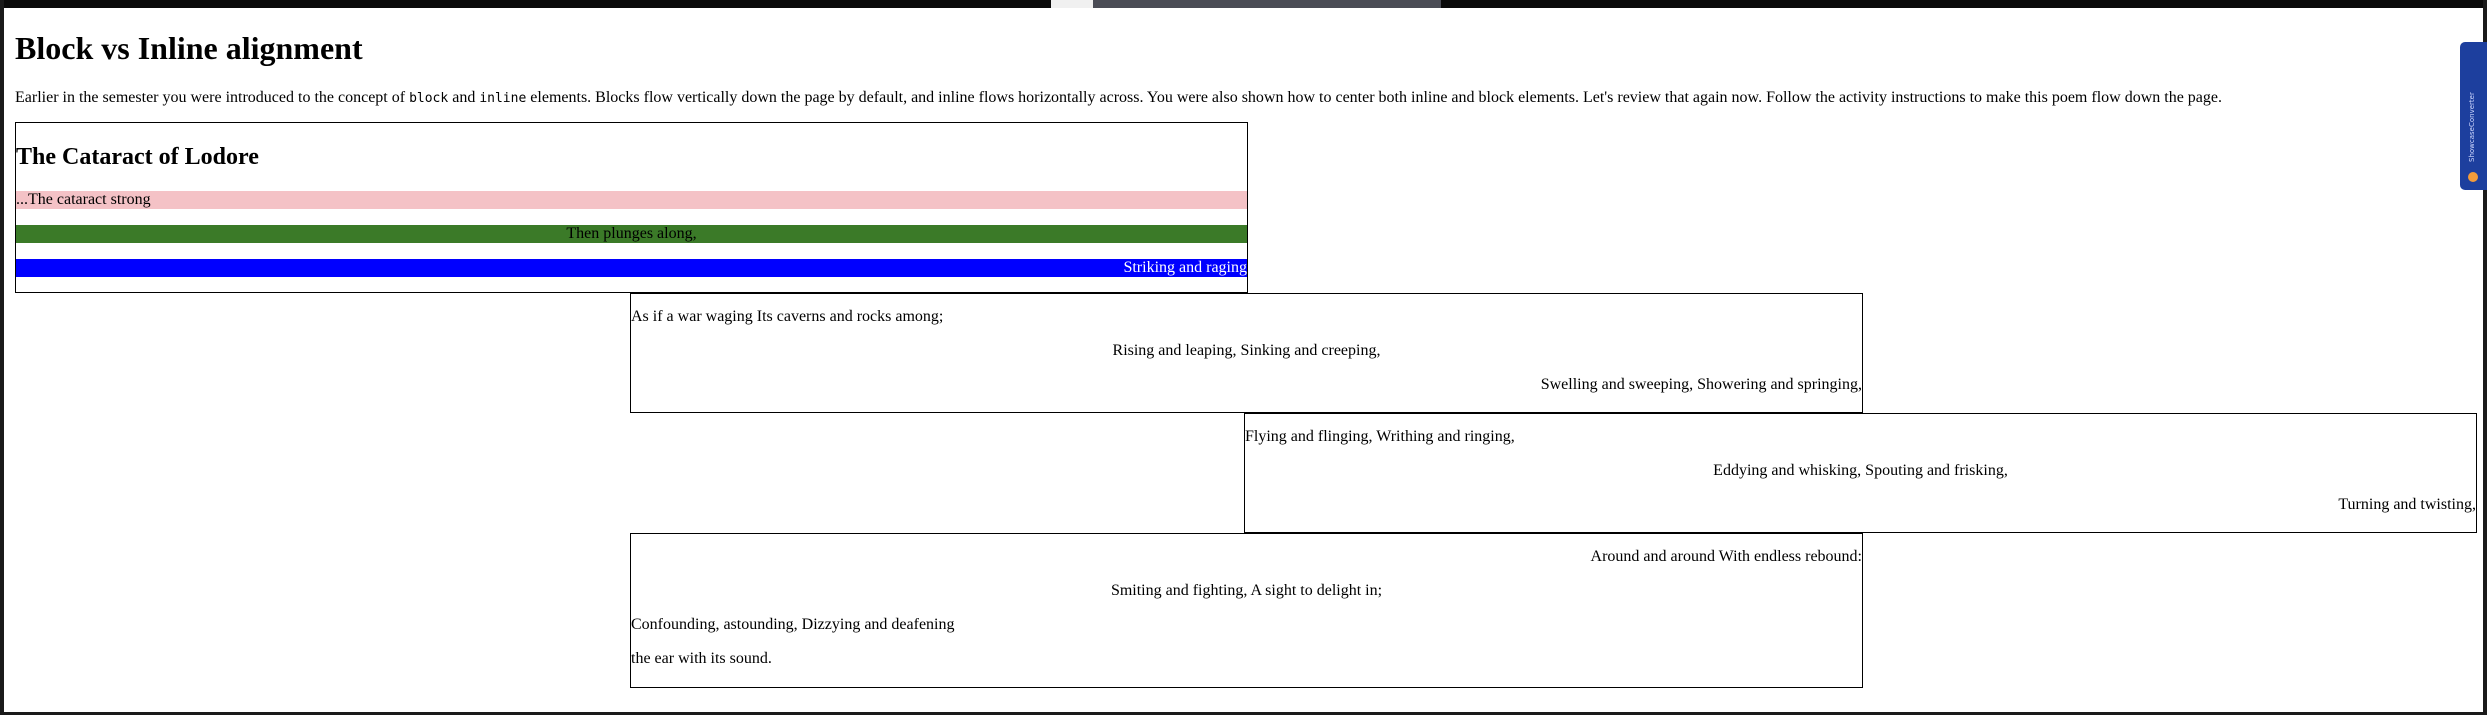  What do you see at coordinates (1726, 556) in the screenshot?
I see `stanza-3-line-1: Around and around With endless rebound:` at bounding box center [1726, 556].